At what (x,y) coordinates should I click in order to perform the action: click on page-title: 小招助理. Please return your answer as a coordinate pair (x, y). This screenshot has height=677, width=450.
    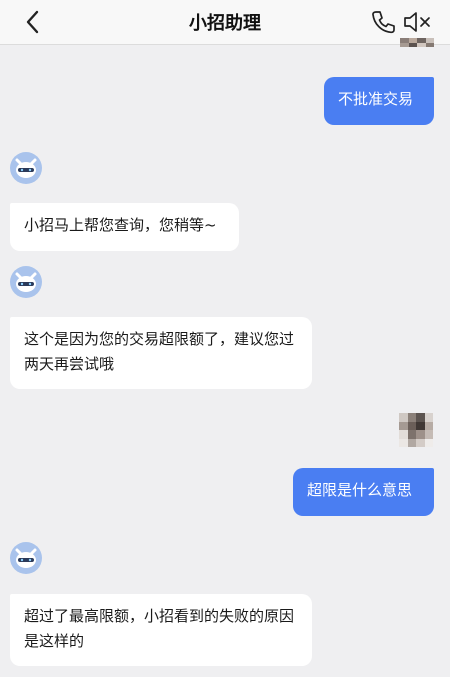
    Looking at the image, I should click on (225, 23).